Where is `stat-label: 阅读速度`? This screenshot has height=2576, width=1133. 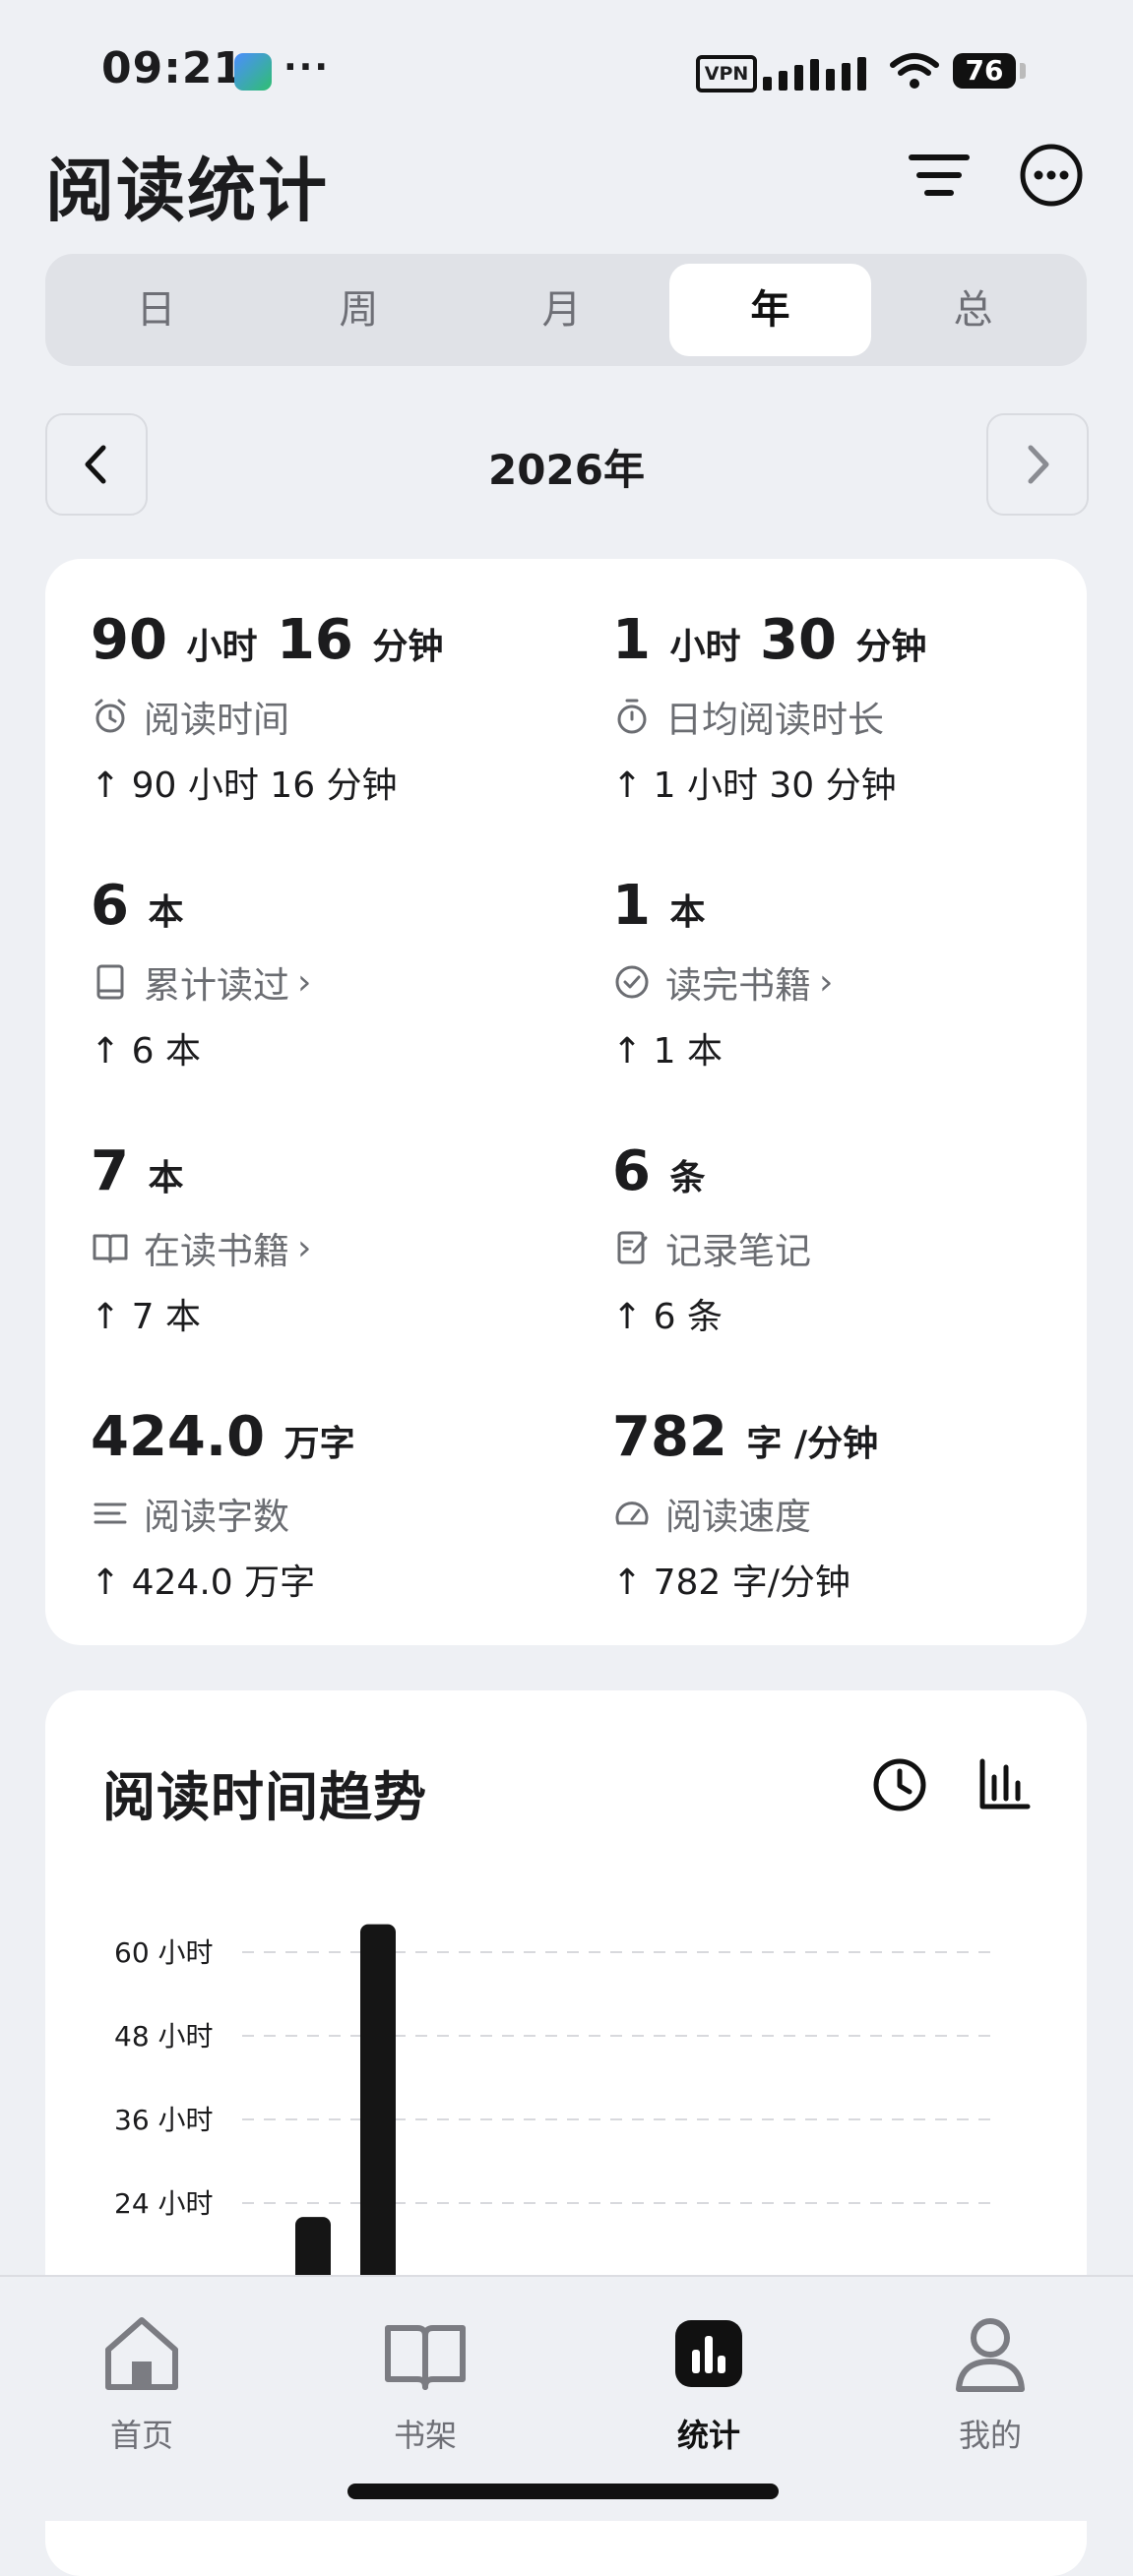 stat-label: 阅读速度 is located at coordinates (839, 1513).